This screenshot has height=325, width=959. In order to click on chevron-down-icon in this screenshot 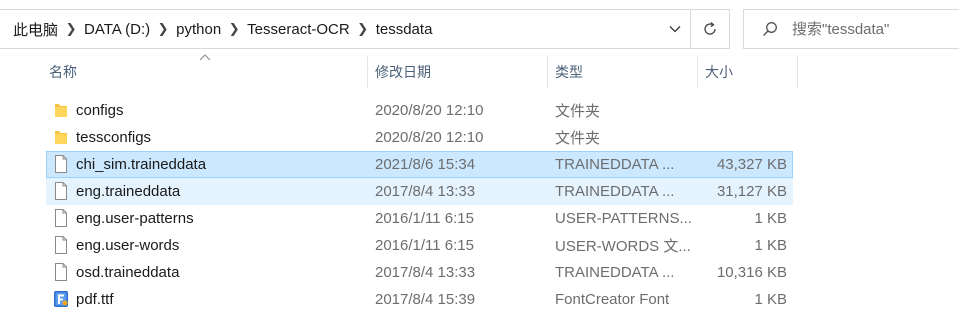, I will do `click(675, 29)`.